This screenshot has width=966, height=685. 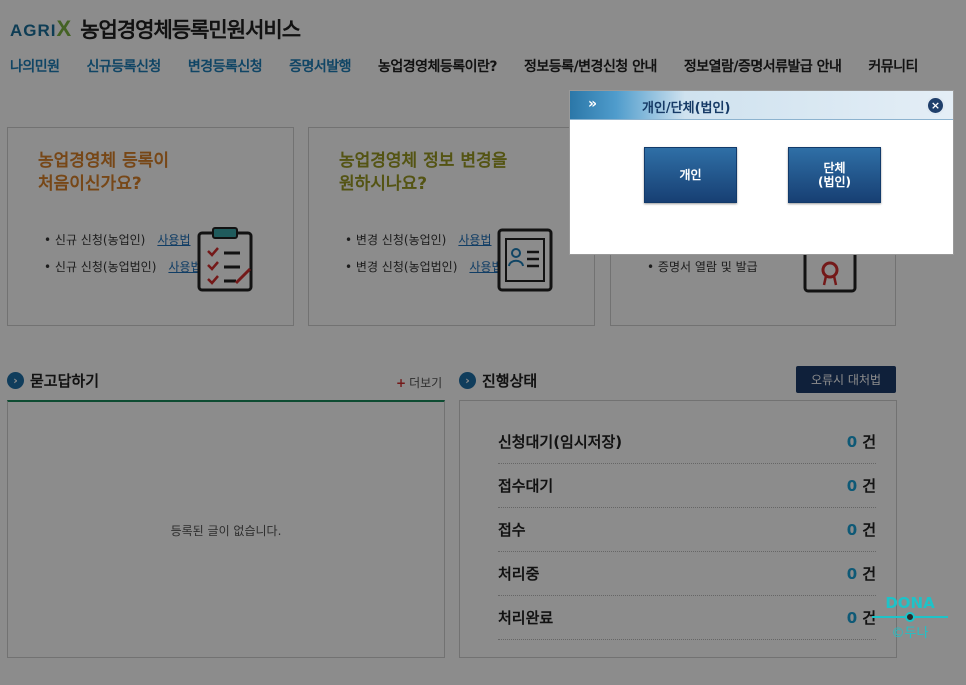 I want to click on group-corporation-button: 단체 (법인), so click(x=834, y=175).